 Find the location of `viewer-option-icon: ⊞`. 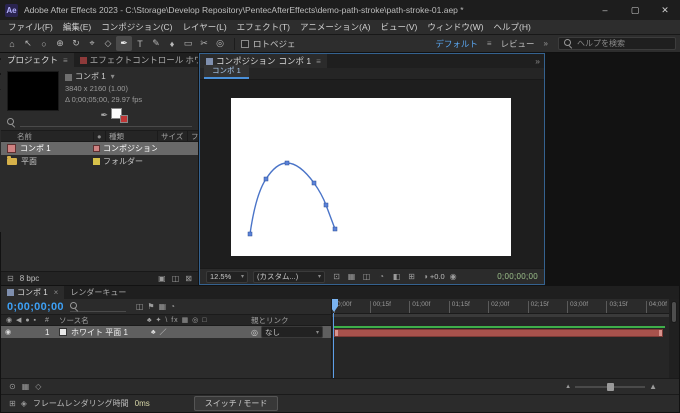

viewer-option-icon: ⊞ is located at coordinates (411, 276).